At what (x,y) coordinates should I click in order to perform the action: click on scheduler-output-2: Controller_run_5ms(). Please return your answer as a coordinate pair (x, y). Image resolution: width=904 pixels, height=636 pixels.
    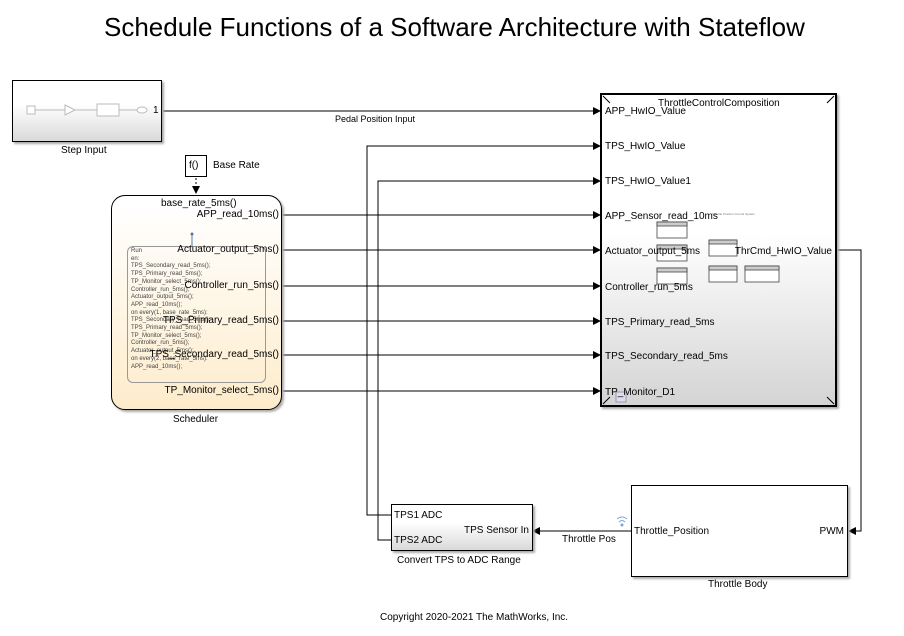
    Looking at the image, I should click on (231, 285).